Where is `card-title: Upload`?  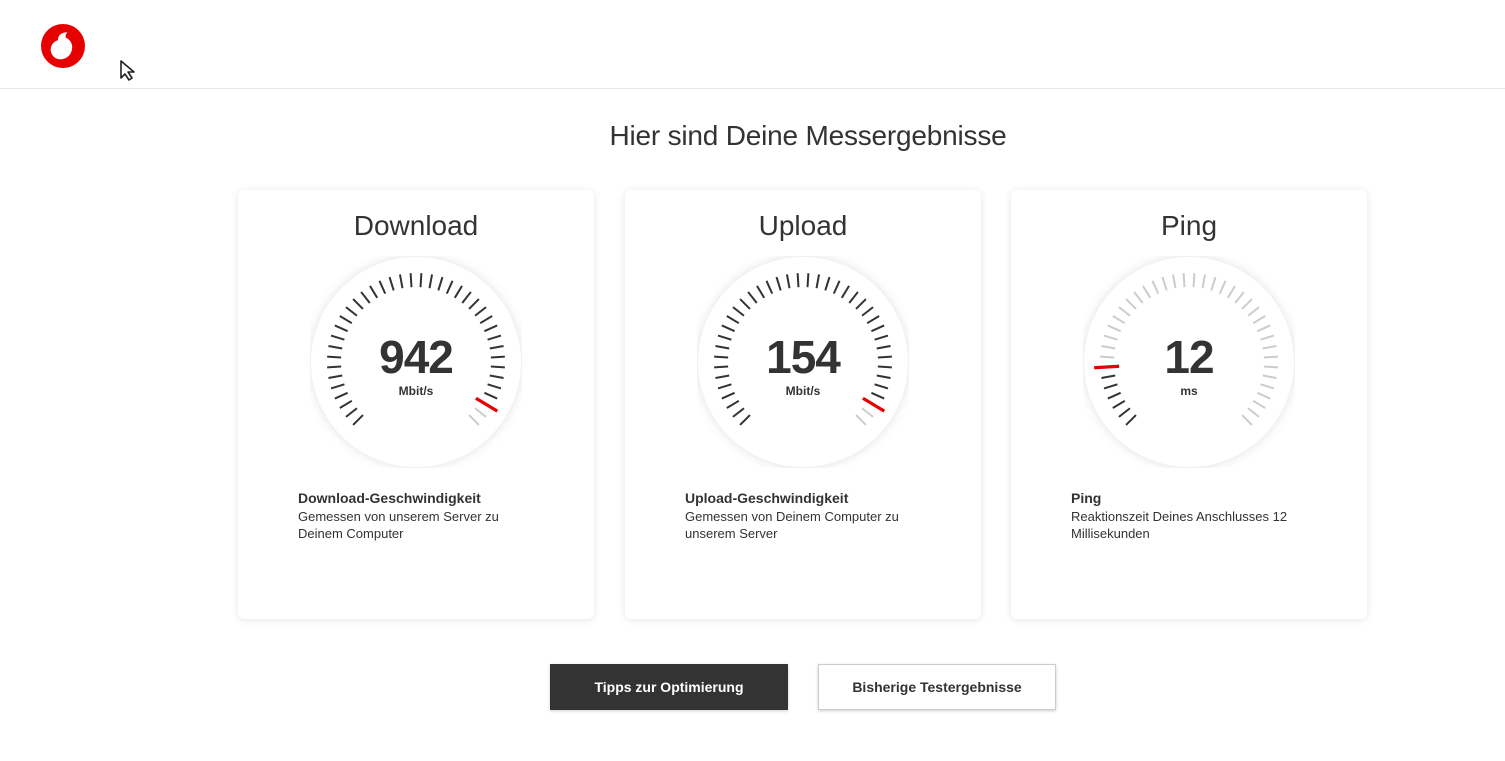
card-title: Upload is located at coordinates (803, 225).